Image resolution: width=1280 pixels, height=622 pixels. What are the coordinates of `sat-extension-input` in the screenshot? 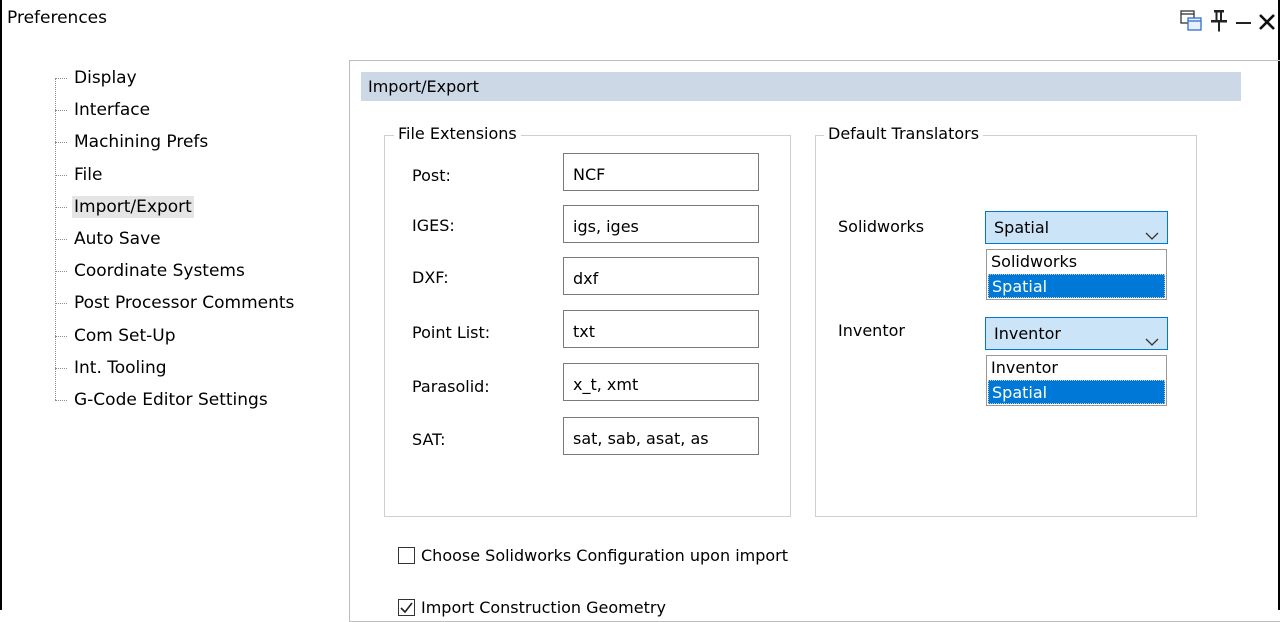 It's located at (661, 436).